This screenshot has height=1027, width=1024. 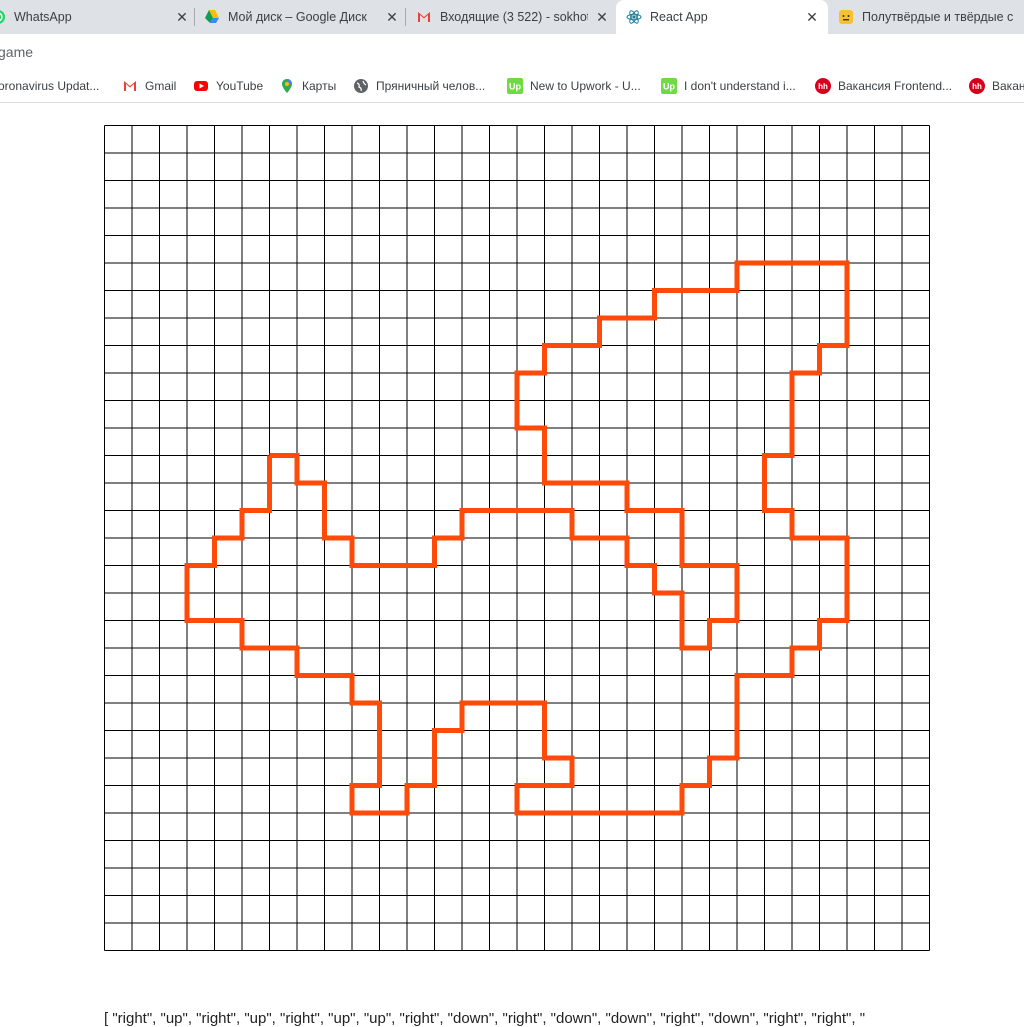 I want to click on whatsapp-icon, so click(x=3, y=17).